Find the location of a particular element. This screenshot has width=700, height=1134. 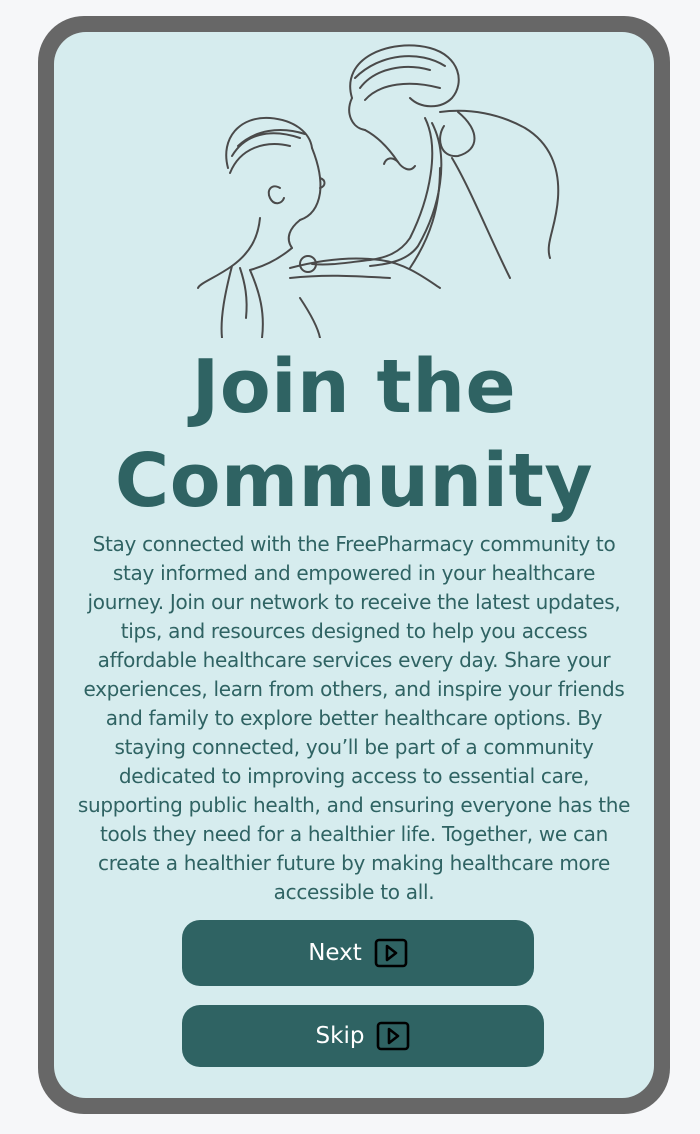

next-button-label: Next is located at coordinates (335, 953).